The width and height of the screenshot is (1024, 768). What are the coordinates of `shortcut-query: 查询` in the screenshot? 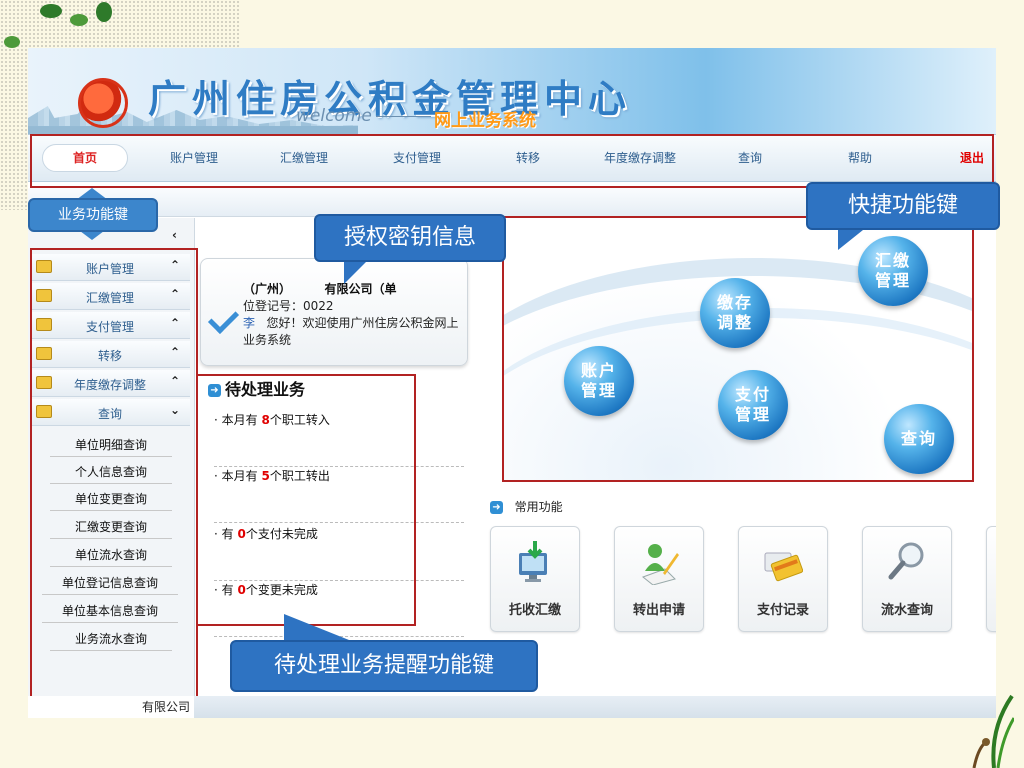 It's located at (919, 439).